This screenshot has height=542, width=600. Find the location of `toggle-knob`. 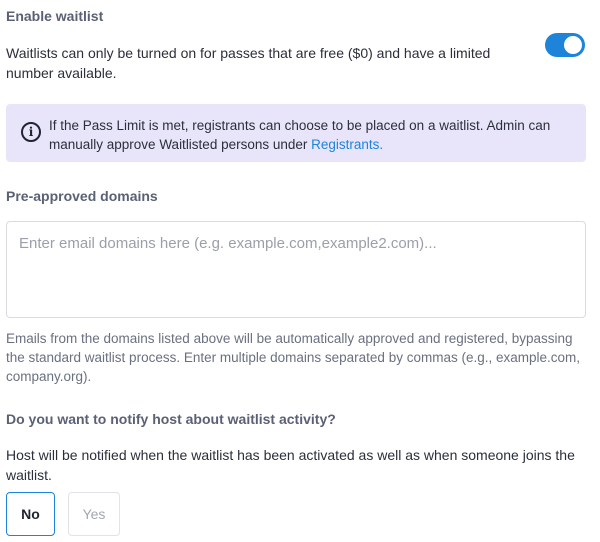

toggle-knob is located at coordinates (573, 45).